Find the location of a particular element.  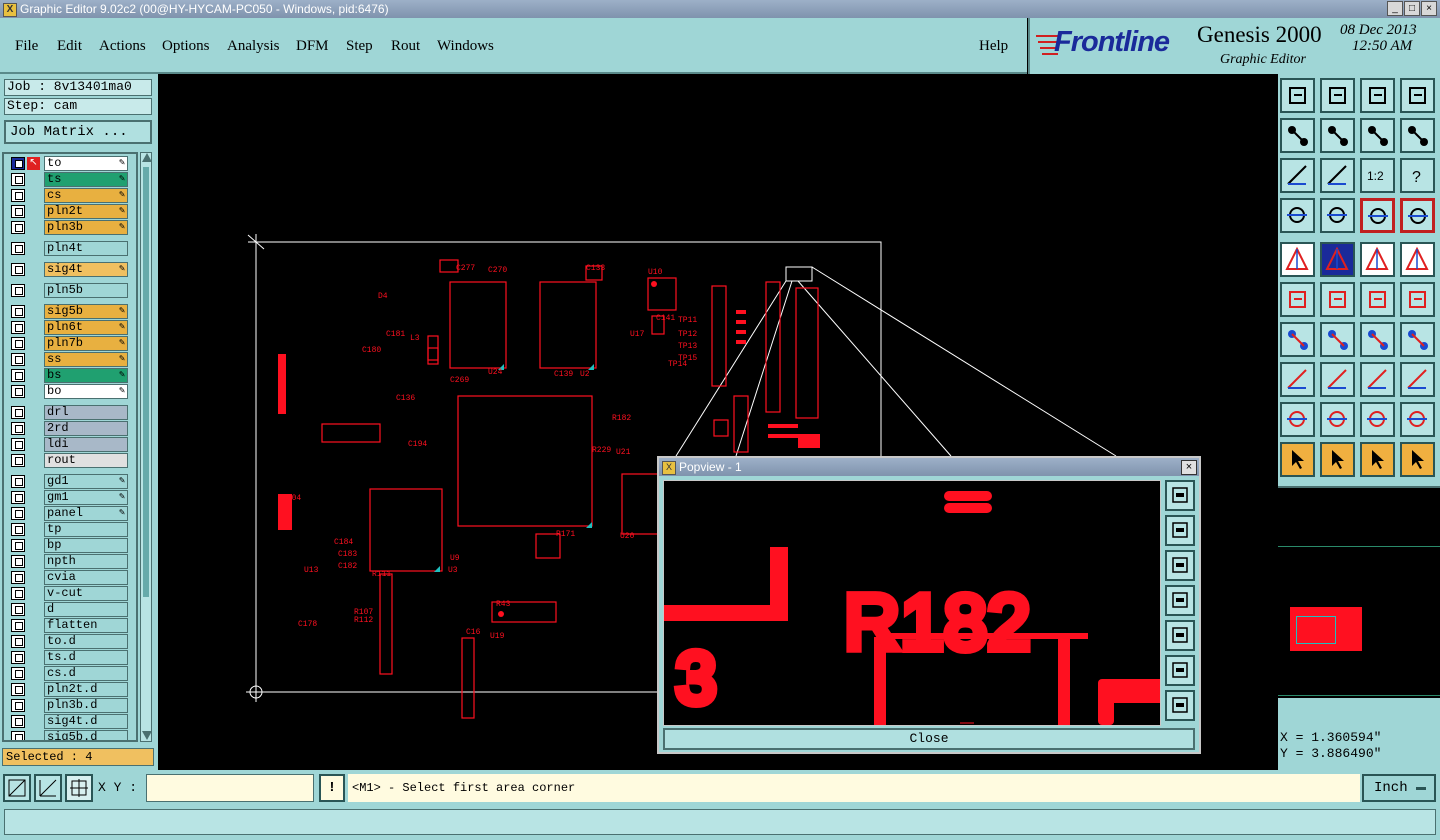

layer-row-pln5b: pln5b is located at coordinates (69, 290).